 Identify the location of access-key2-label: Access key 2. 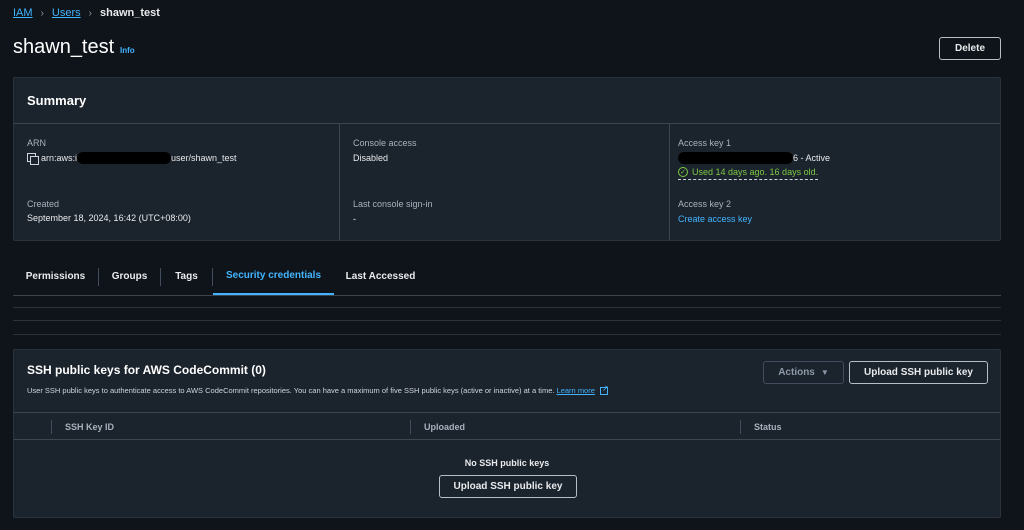
(705, 204).